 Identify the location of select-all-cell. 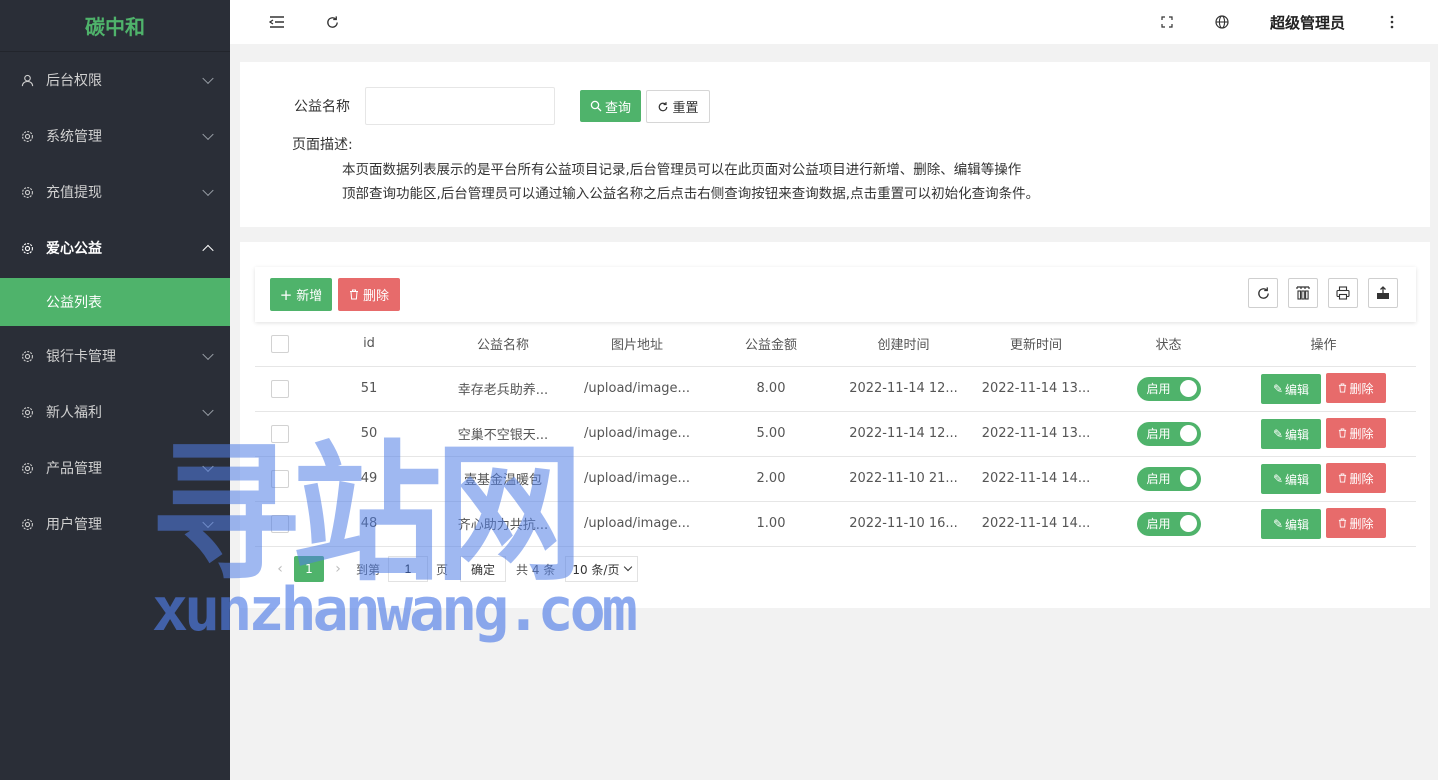
(280, 344).